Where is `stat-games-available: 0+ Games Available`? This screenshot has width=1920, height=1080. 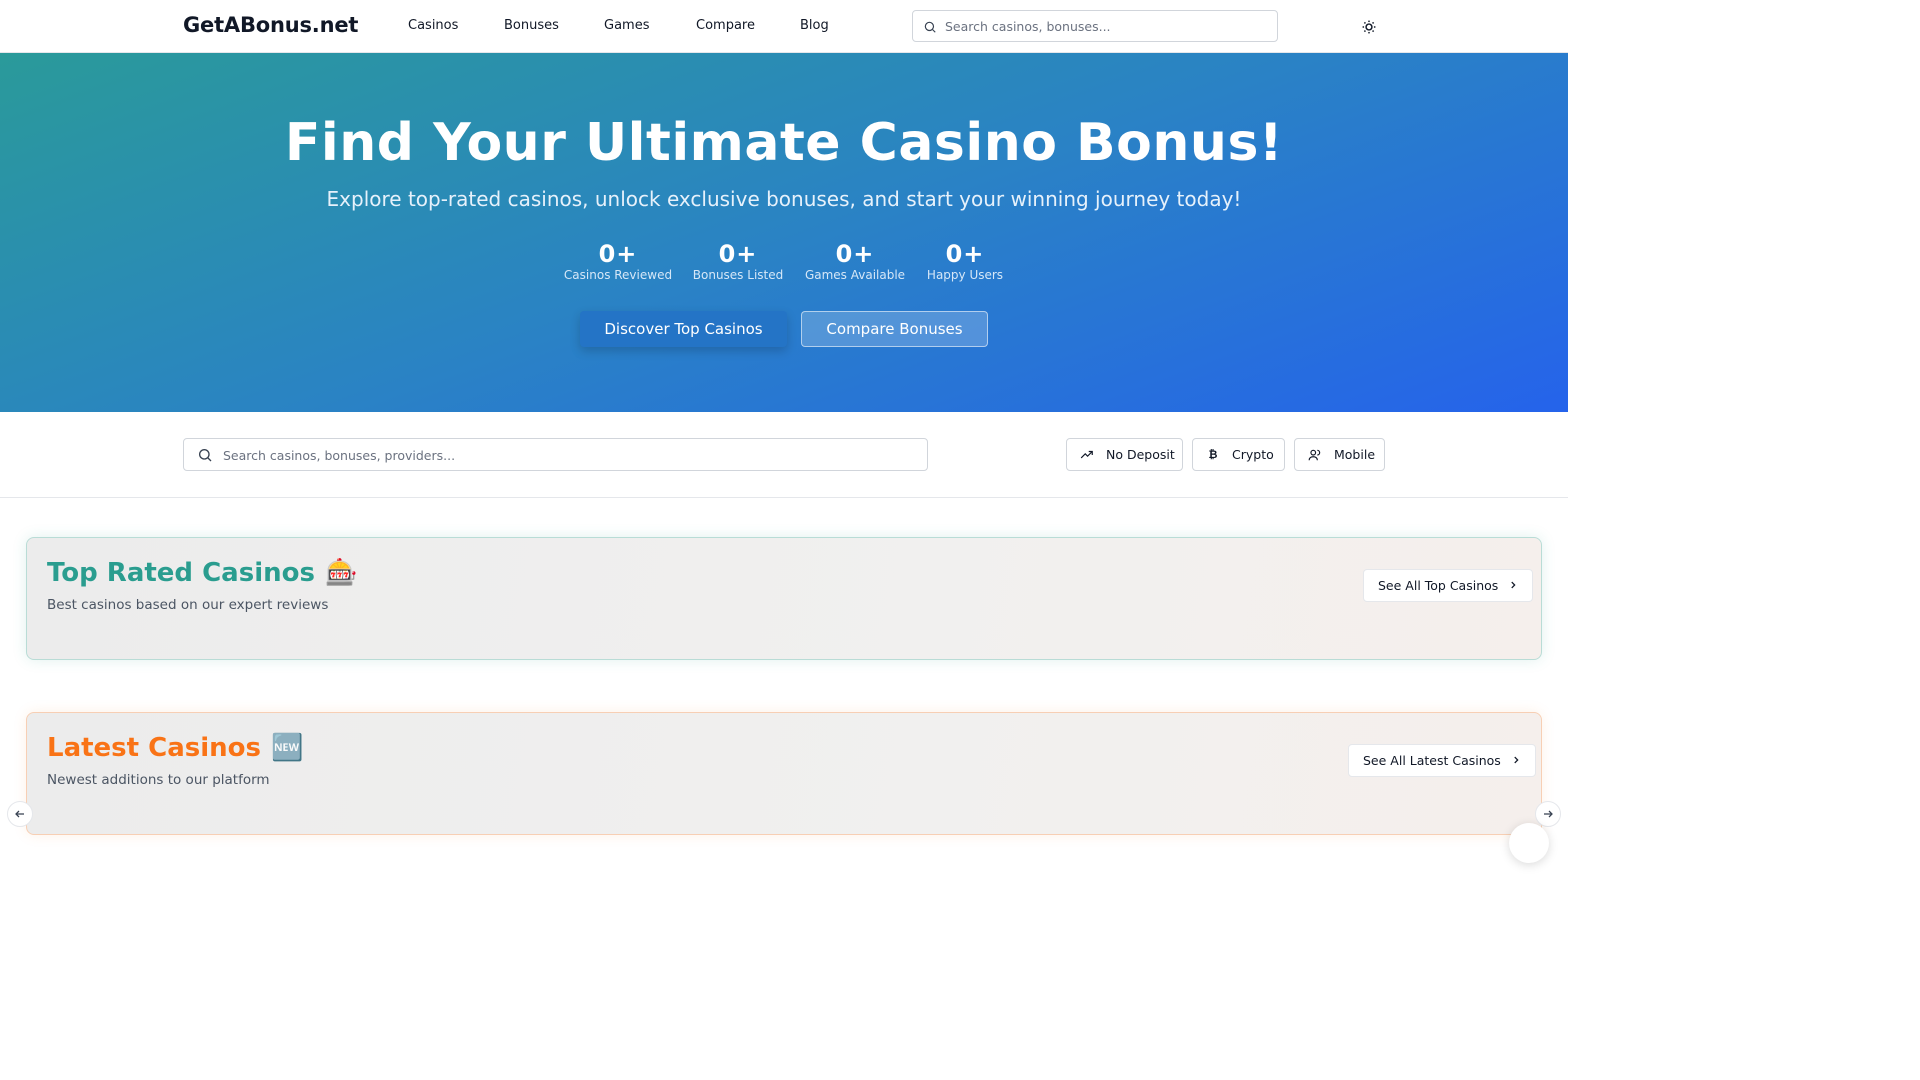 stat-games-available: 0+ Games Available is located at coordinates (855, 261).